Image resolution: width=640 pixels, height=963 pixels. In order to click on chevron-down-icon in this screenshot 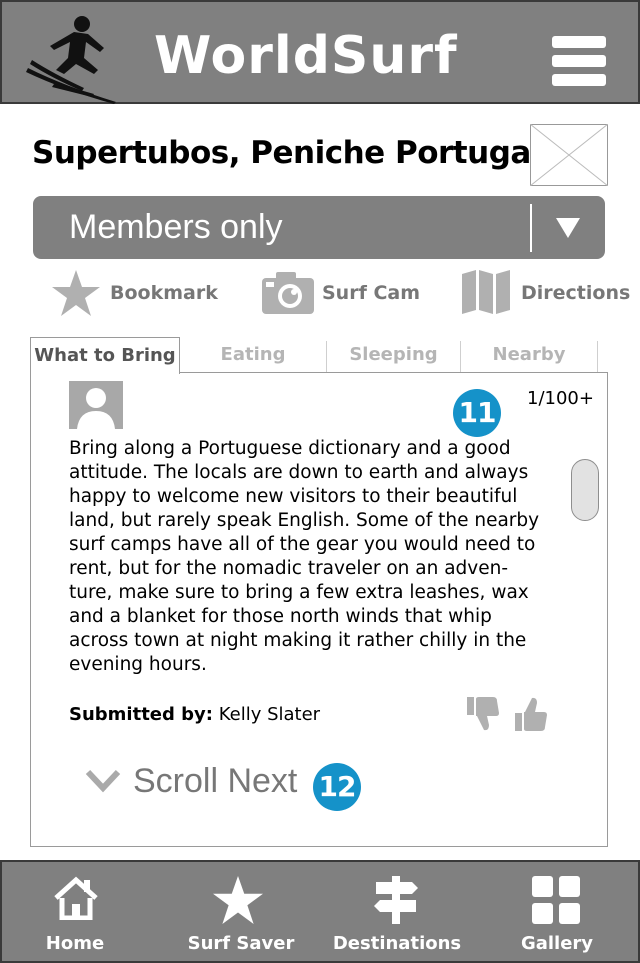, I will do `click(103, 781)`.